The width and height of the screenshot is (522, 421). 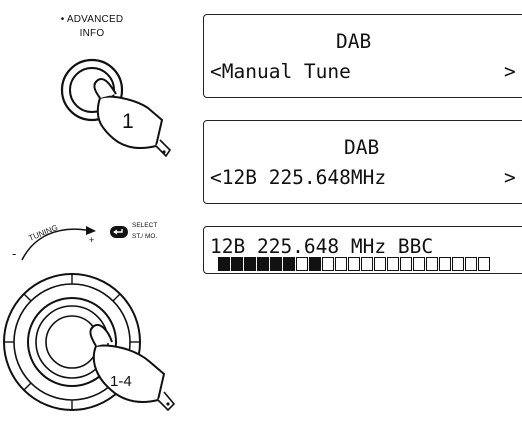 What do you see at coordinates (110, 110) in the screenshot?
I see `info-button: 1` at bounding box center [110, 110].